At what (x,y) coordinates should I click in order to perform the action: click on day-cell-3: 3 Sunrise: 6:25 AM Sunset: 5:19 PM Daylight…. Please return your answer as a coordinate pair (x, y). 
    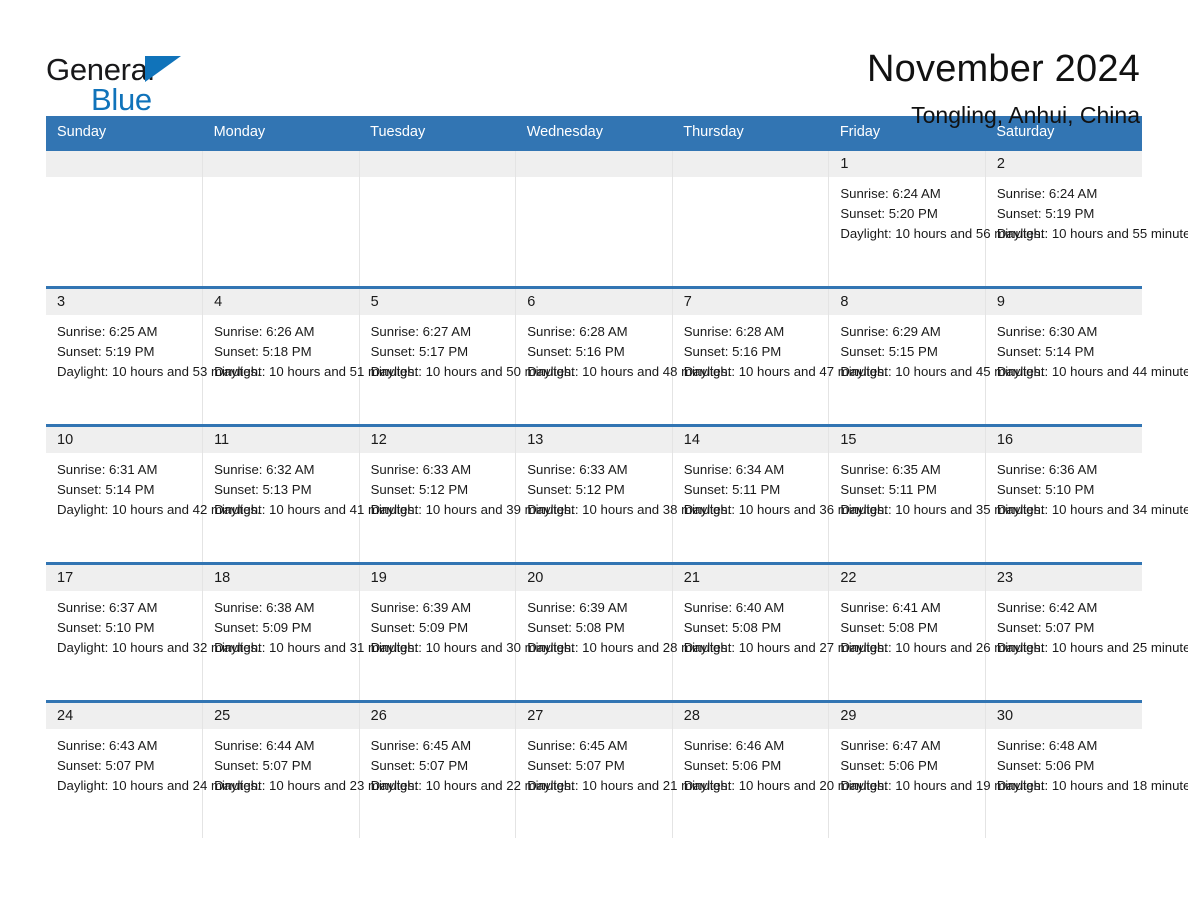
    Looking at the image, I should click on (153, 356).